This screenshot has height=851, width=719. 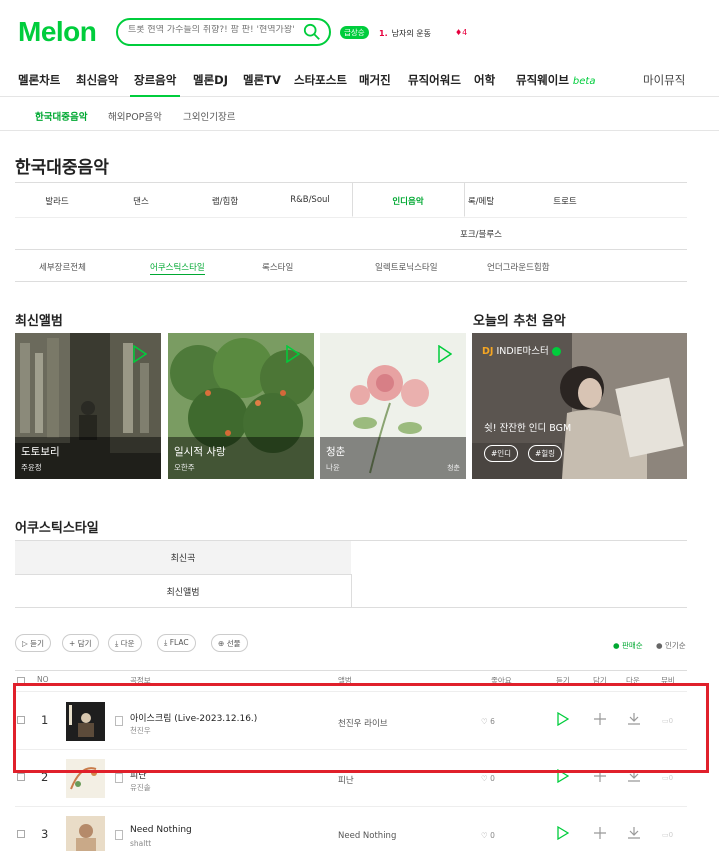 I want to click on select-all-checkbox, so click(x=21, y=681).